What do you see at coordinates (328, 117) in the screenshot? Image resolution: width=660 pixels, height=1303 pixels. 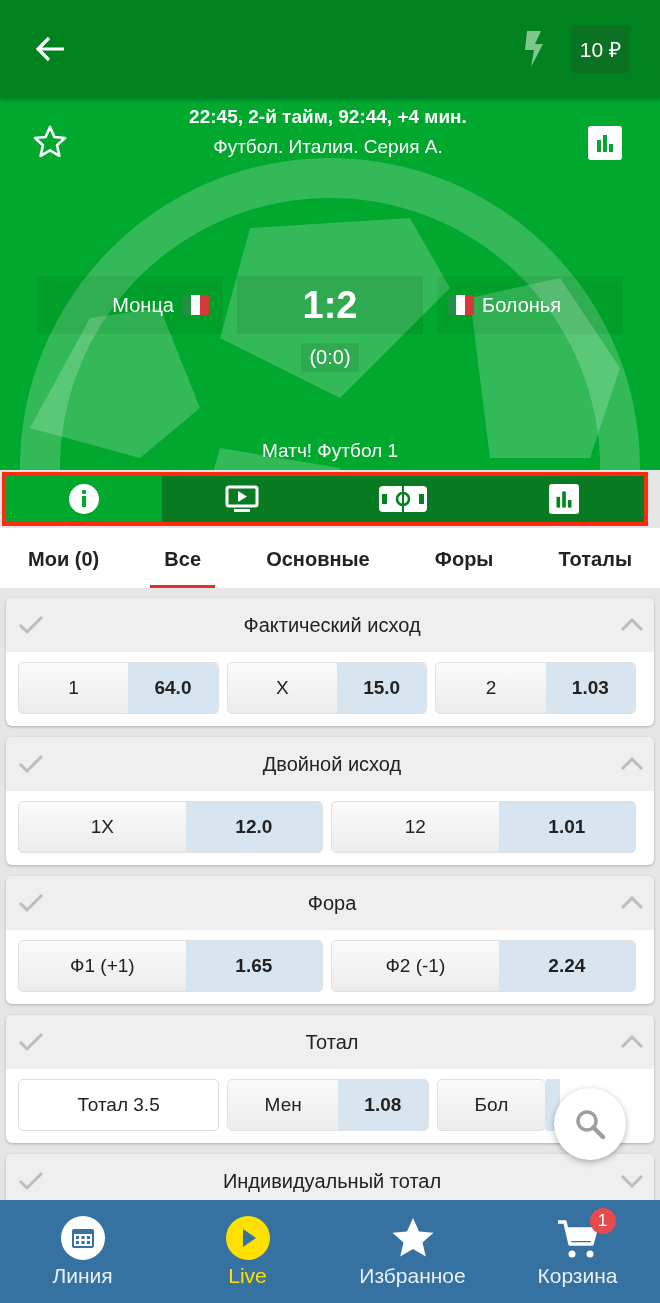 I see `match-status: 22:45, 2-й тайм, 92:44, +4 мин.` at bounding box center [328, 117].